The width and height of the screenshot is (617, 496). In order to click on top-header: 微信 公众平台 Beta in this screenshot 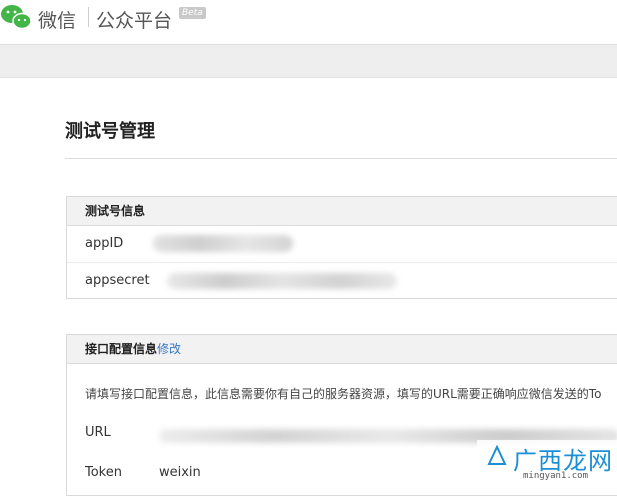, I will do `click(308, 22)`.